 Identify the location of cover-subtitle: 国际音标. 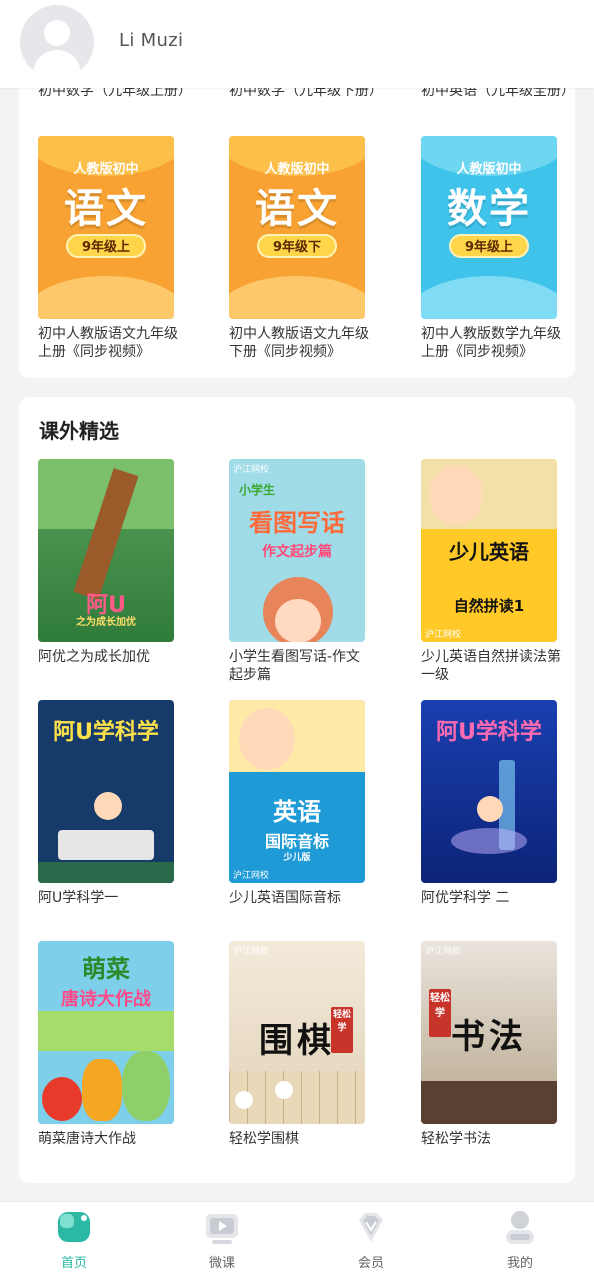
(296, 841).